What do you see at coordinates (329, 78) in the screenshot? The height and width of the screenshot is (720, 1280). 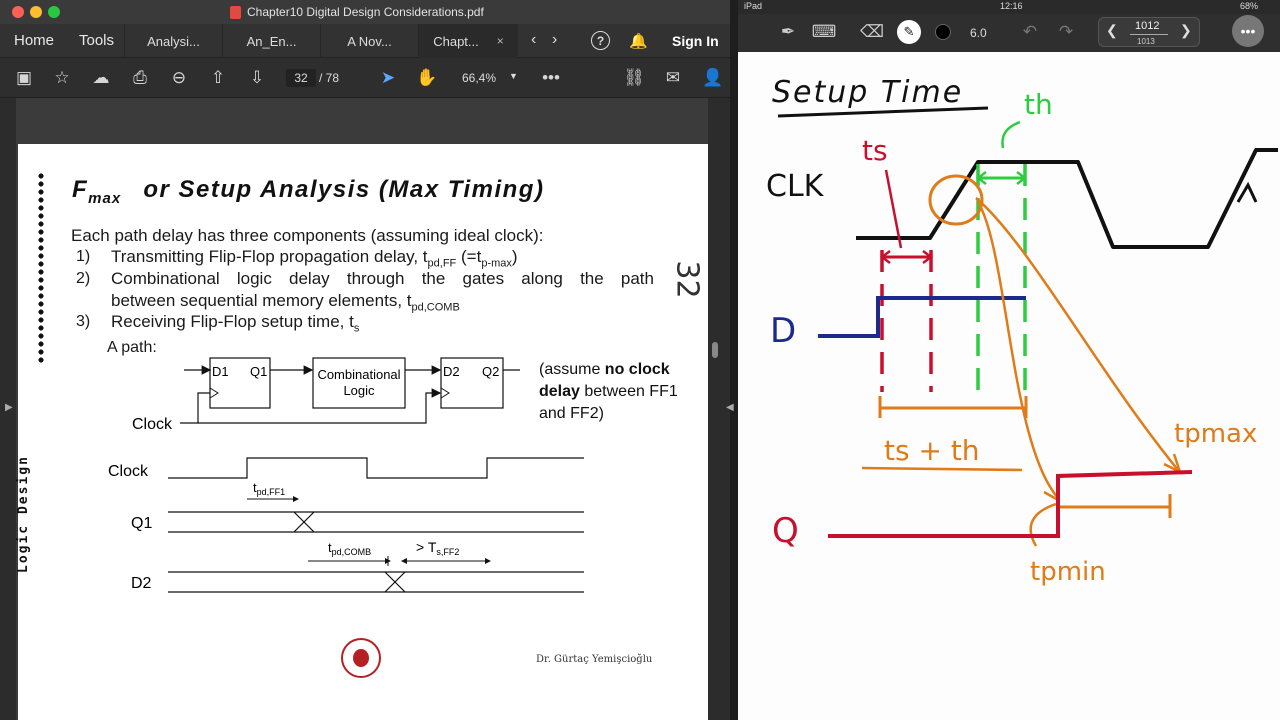 I see `page-count: / 78` at bounding box center [329, 78].